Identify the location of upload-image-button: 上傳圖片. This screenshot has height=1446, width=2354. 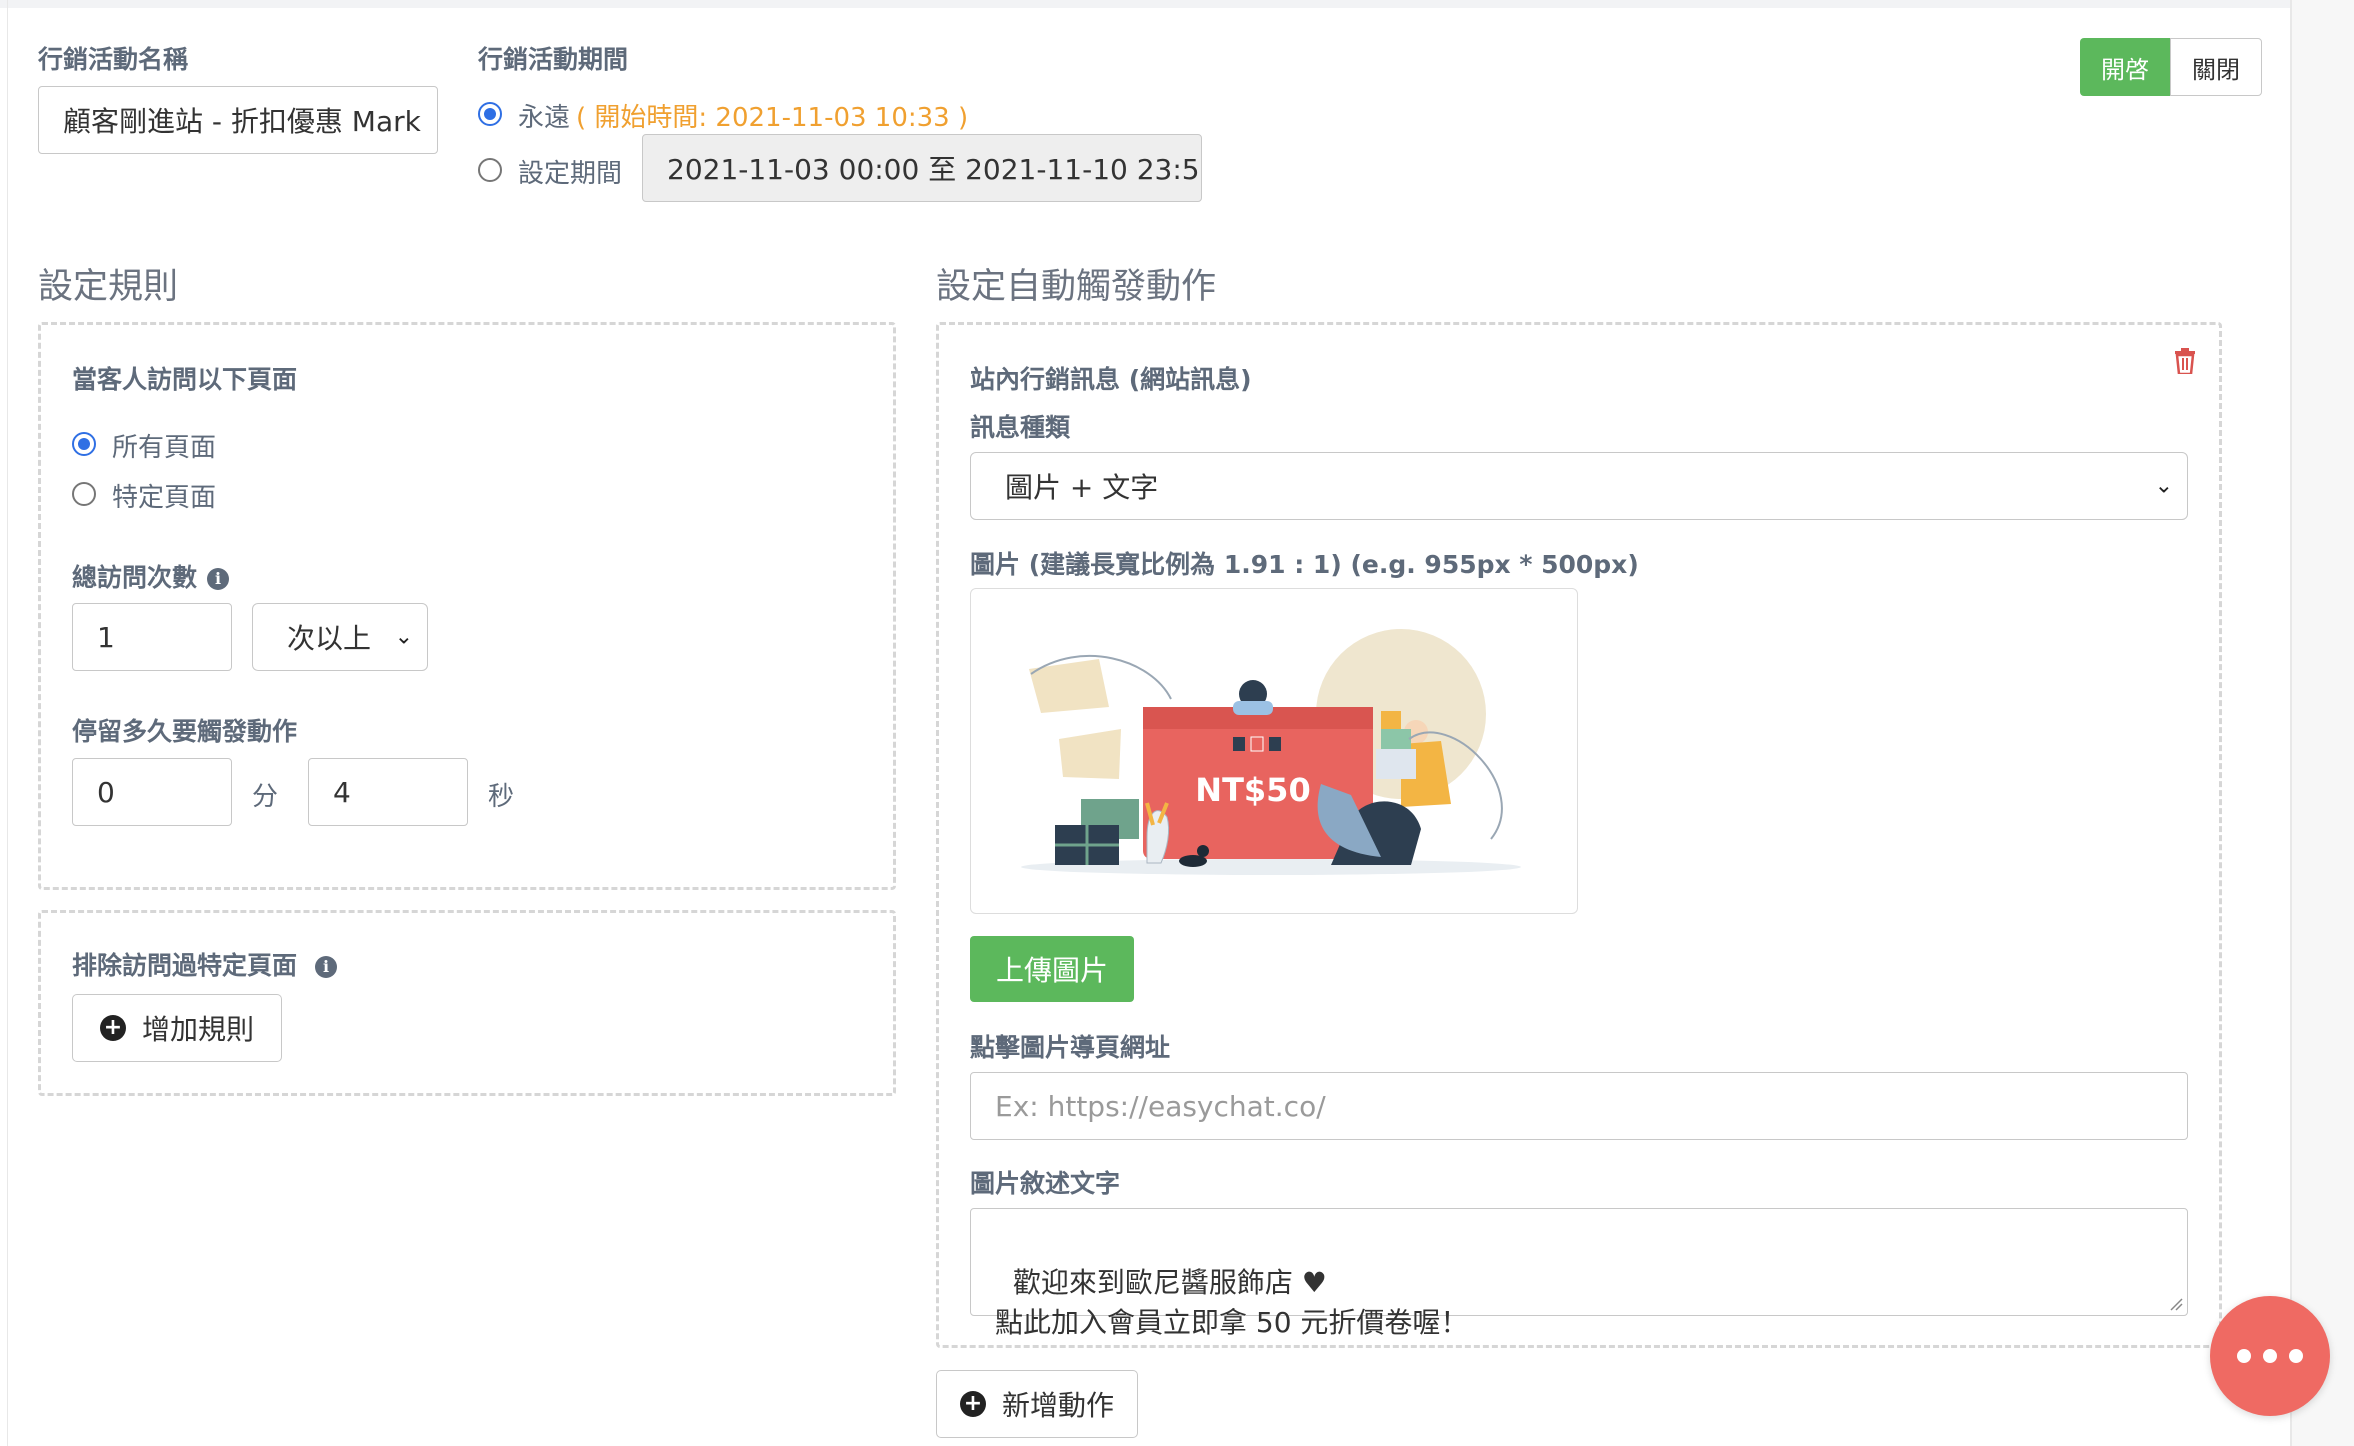
(1052, 969).